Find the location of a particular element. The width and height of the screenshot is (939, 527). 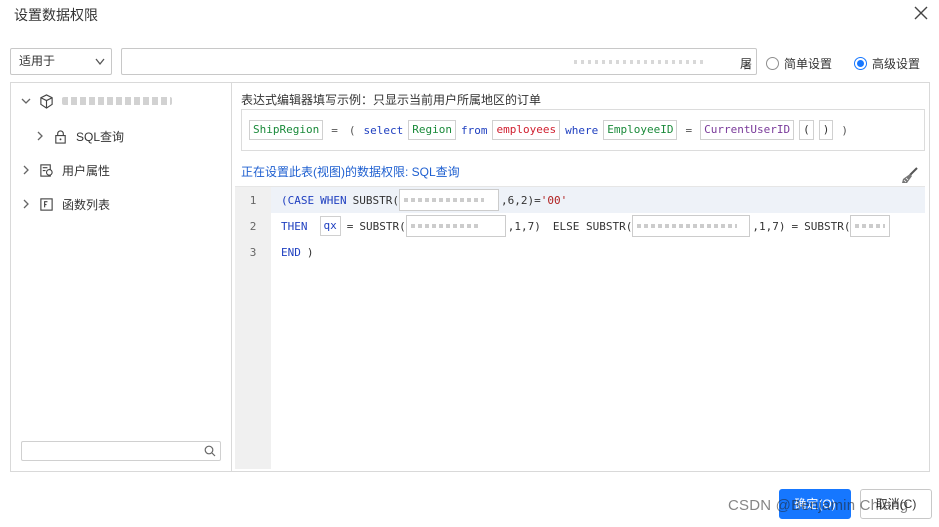

radio-simple-setting: 简单设置 is located at coordinates (799, 63).